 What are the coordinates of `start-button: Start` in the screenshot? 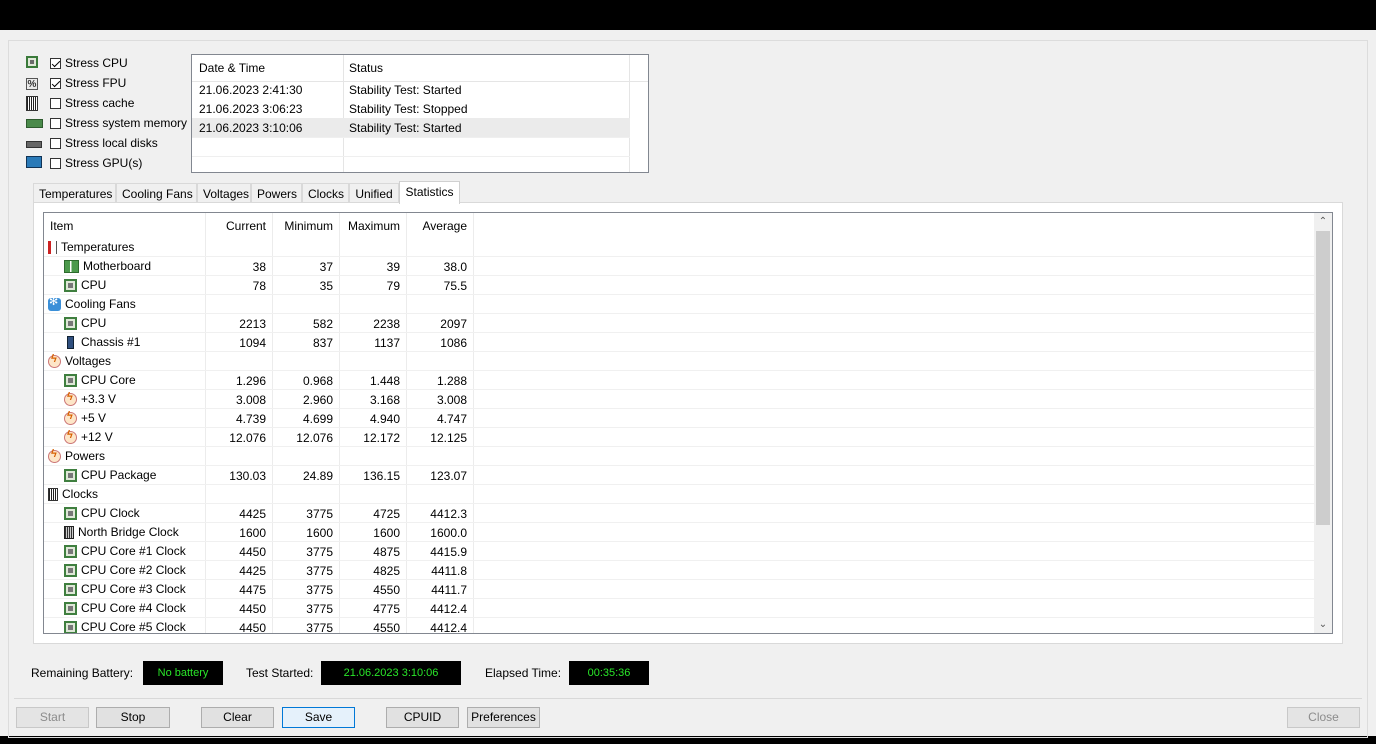 It's located at (52, 717).